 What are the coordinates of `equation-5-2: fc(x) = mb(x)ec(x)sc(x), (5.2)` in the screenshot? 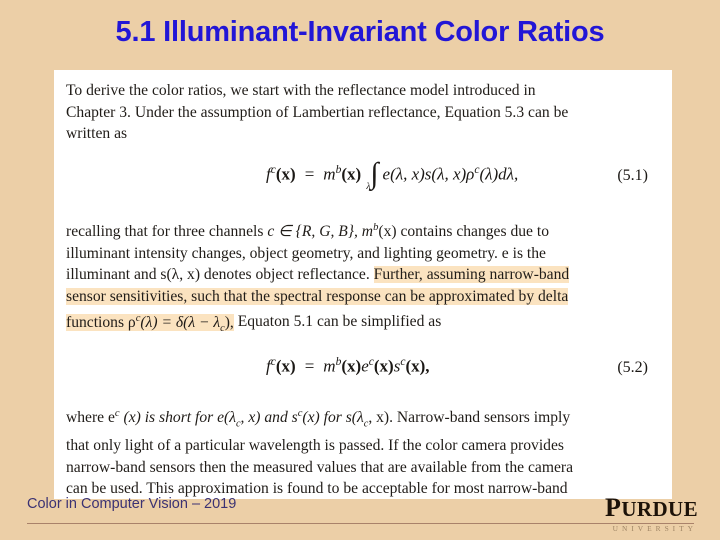 It's located at (363, 377).